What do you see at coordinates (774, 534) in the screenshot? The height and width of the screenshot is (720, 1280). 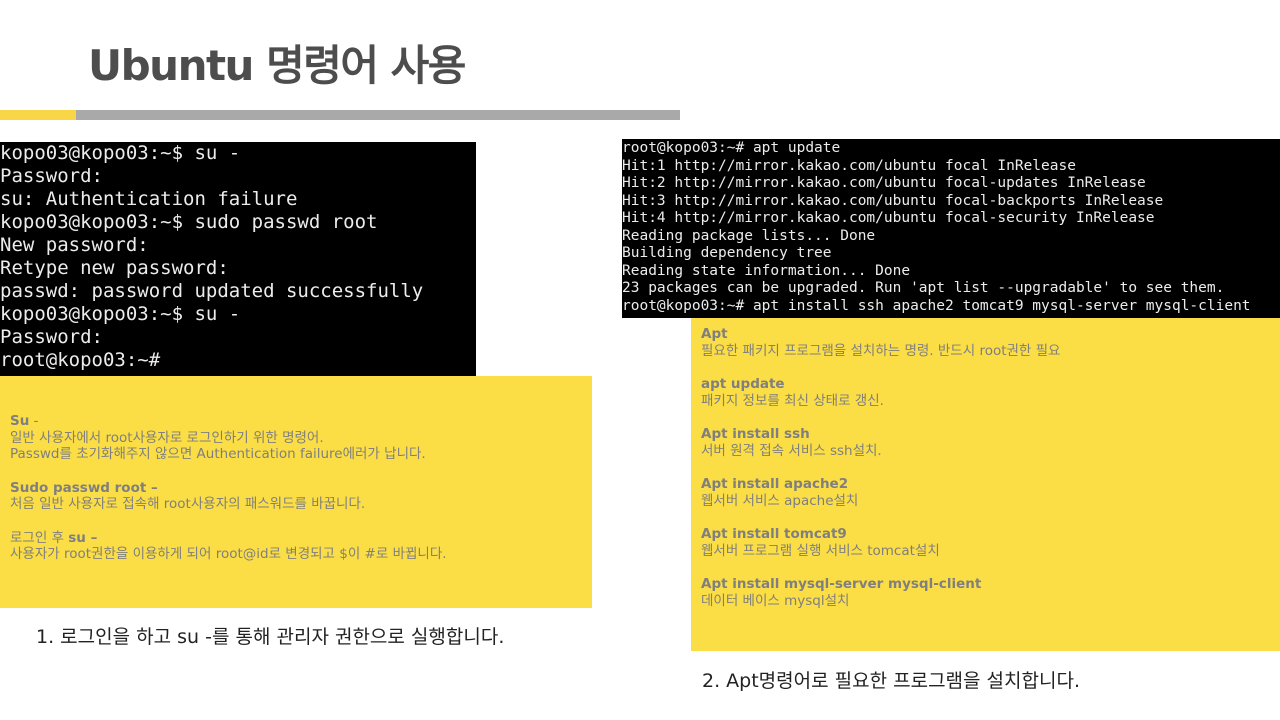 I see `note-heading: Apt install tomcat9` at bounding box center [774, 534].